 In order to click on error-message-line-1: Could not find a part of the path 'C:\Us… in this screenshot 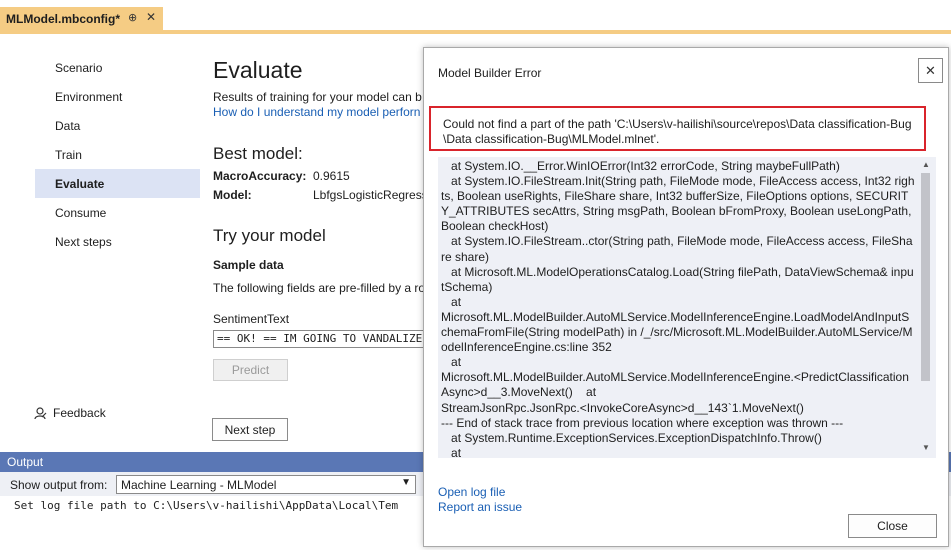, I will do `click(677, 124)`.